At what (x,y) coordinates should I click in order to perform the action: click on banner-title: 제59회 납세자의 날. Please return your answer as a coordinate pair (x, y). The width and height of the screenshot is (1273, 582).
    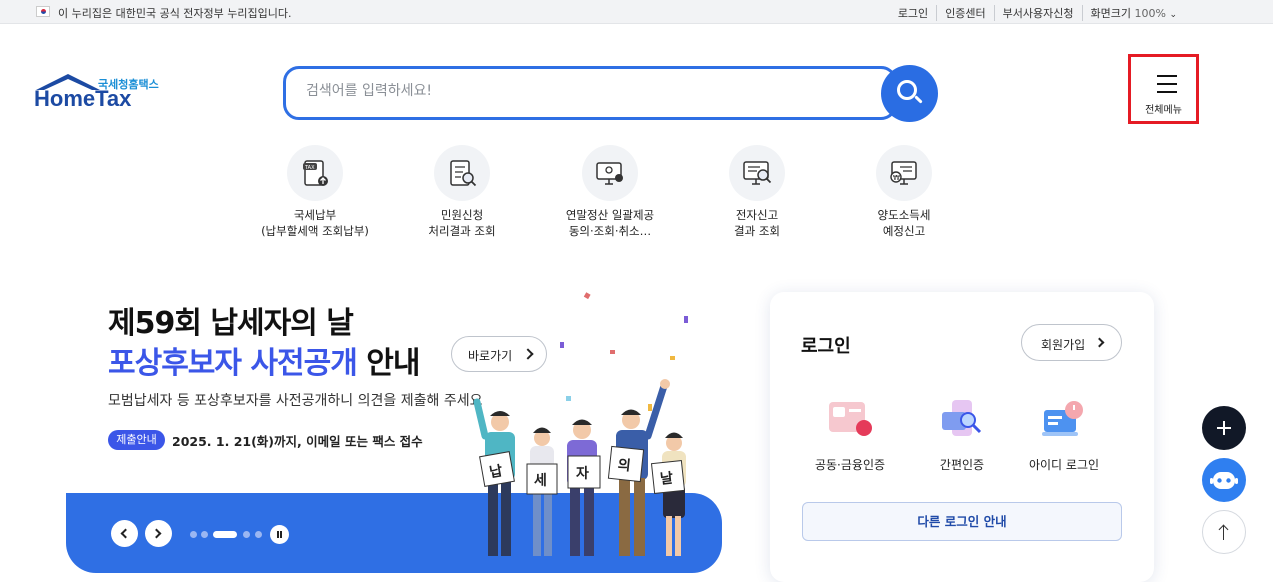
    Looking at the image, I should click on (231, 323).